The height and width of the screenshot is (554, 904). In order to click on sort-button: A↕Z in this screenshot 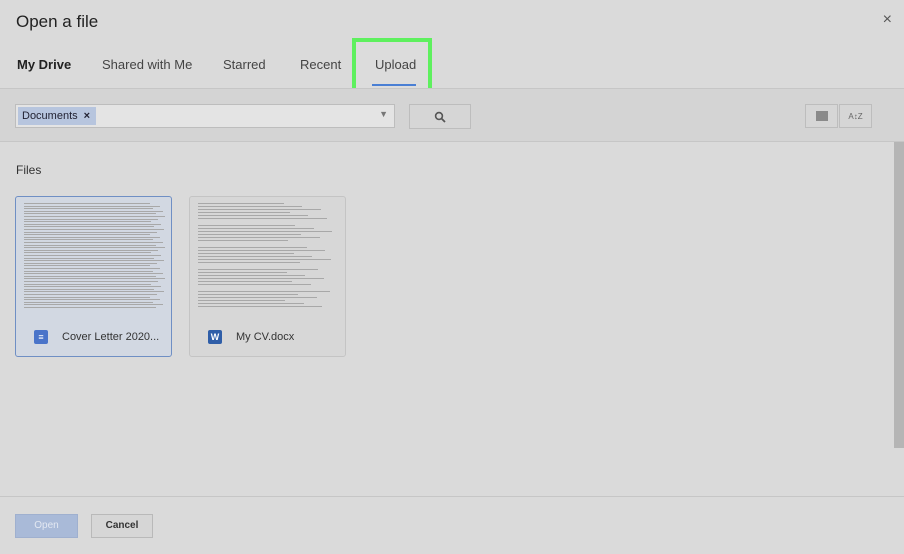, I will do `click(855, 116)`.